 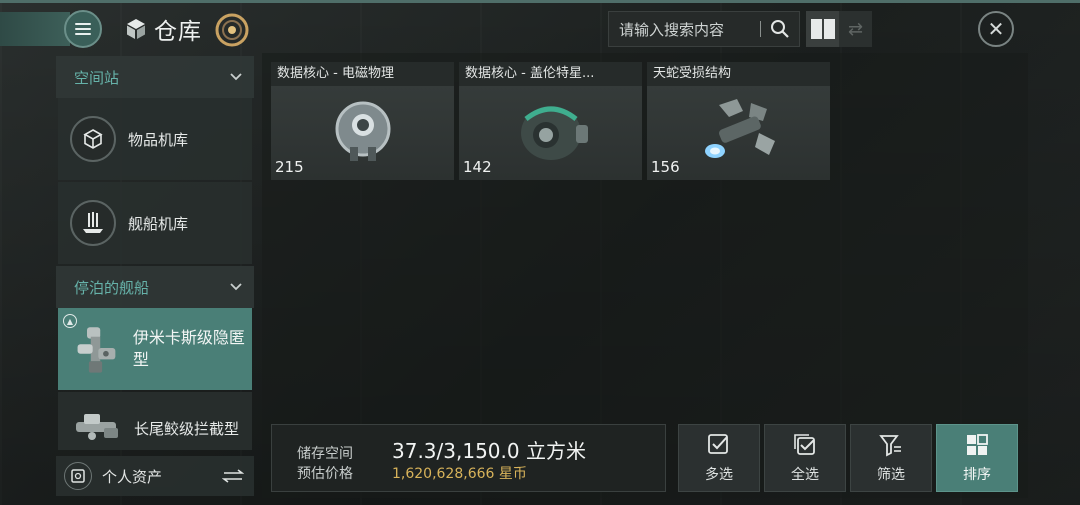 I want to click on active-ship-marker-icon: ▲, so click(x=70, y=321).